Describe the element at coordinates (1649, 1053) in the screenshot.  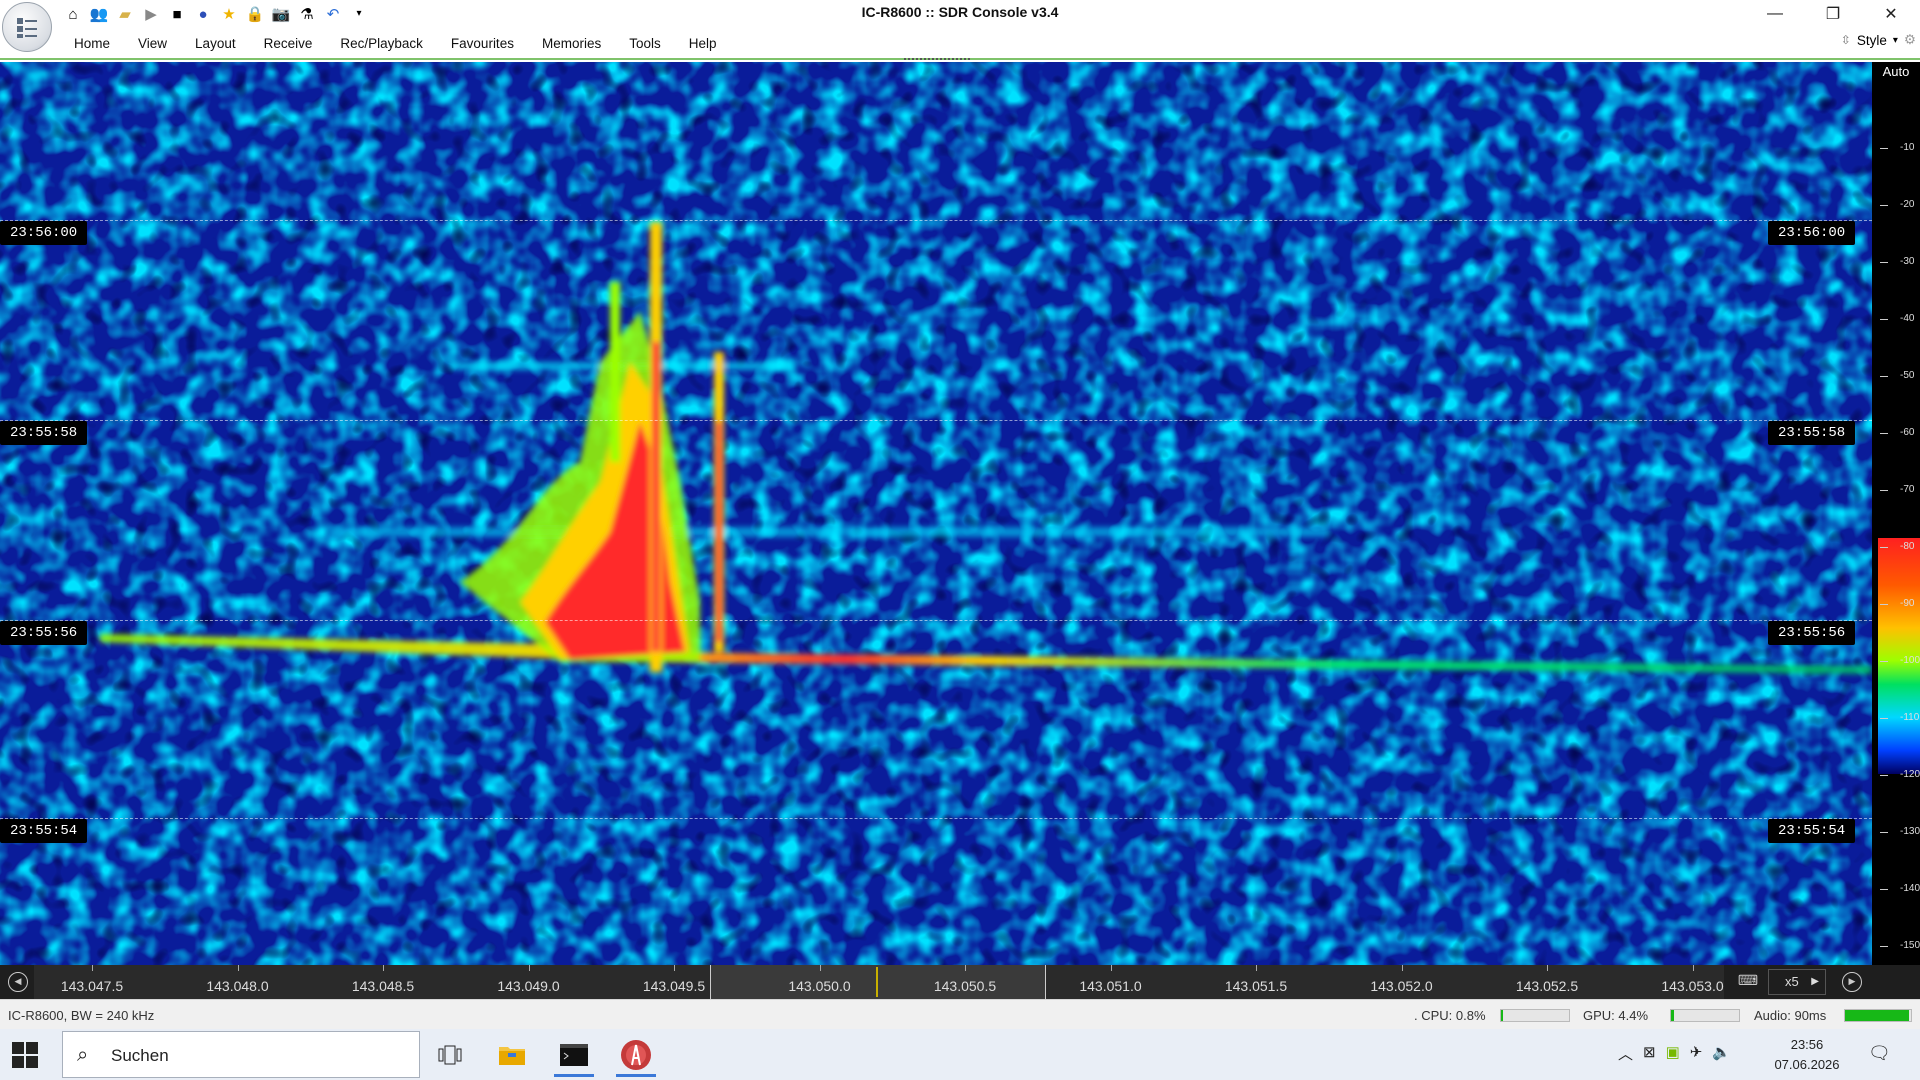
I see `network-adapter-icon: ⊠` at that location.